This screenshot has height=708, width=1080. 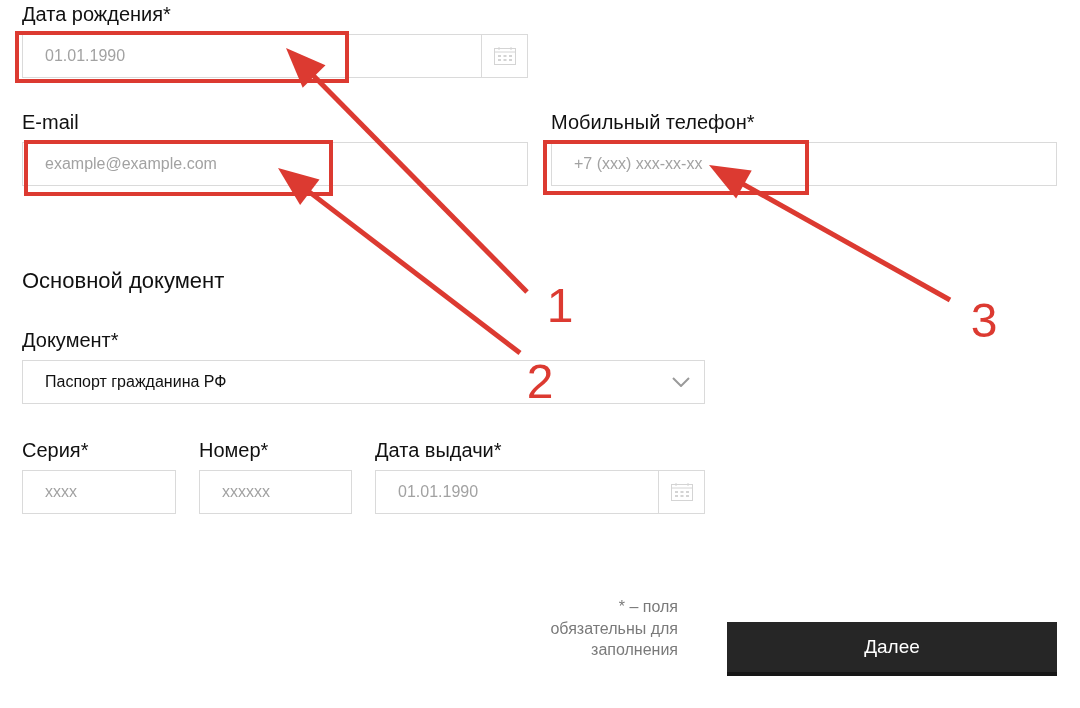 I want to click on chevron-down-icon, so click(x=681, y=382).